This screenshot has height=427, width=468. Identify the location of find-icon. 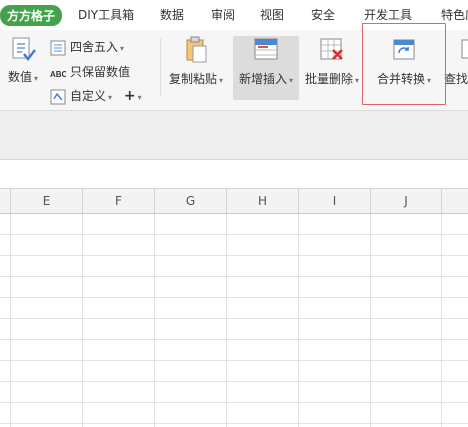
(464, 49).